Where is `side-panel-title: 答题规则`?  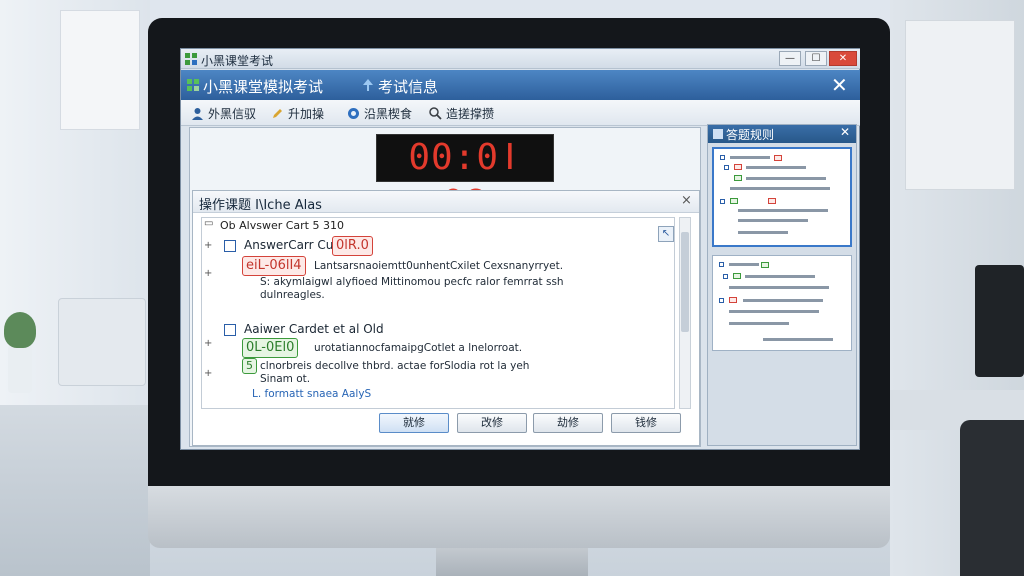
side-panel-title: 答题规则 is located at coordinates (750, 135).